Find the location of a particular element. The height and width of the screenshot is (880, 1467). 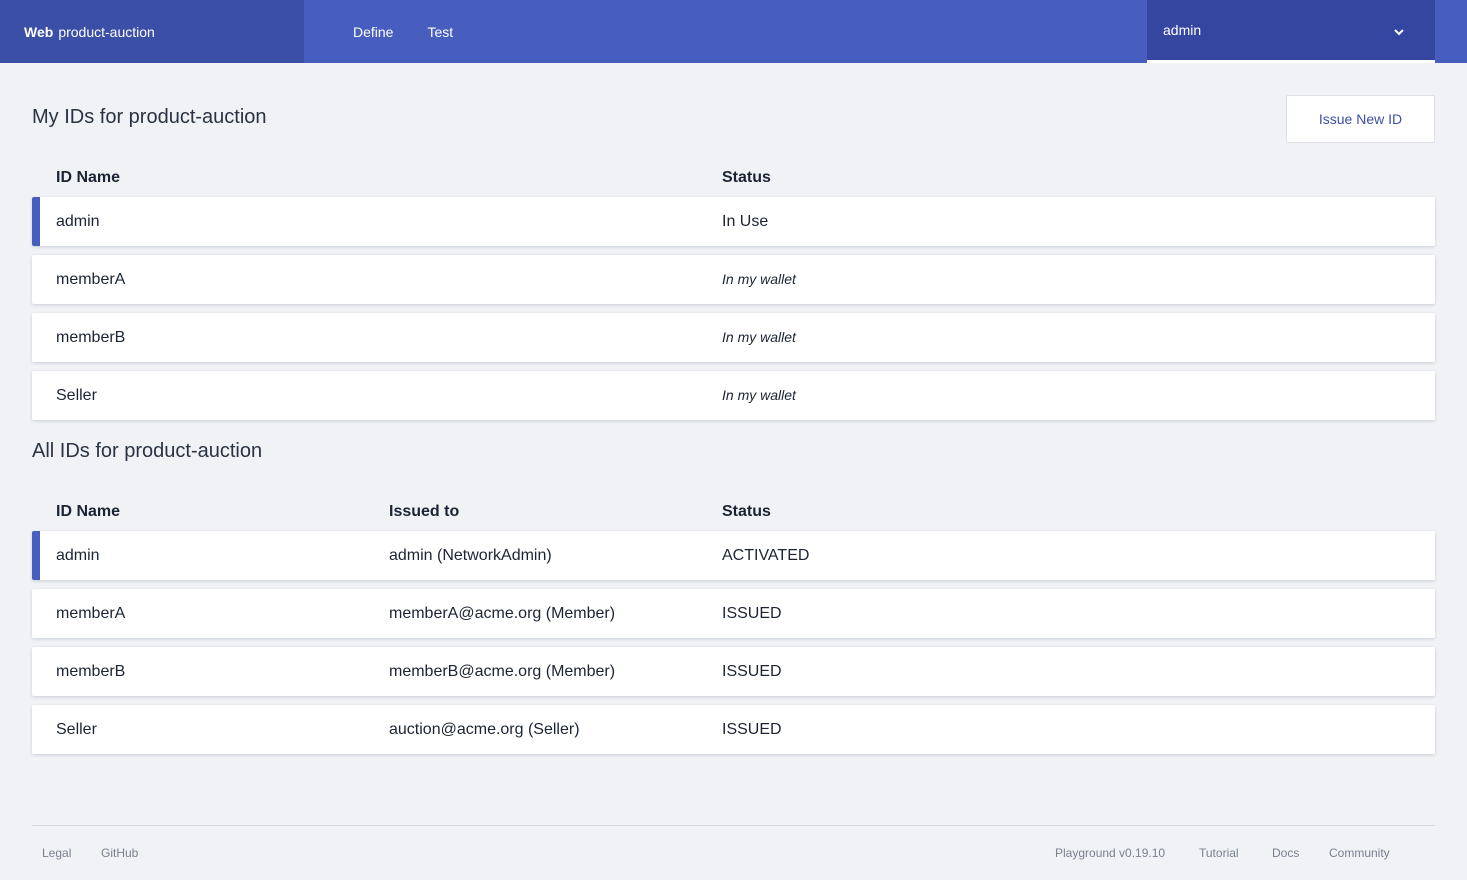

nav-define: Define is located at coordinates (373, 32).